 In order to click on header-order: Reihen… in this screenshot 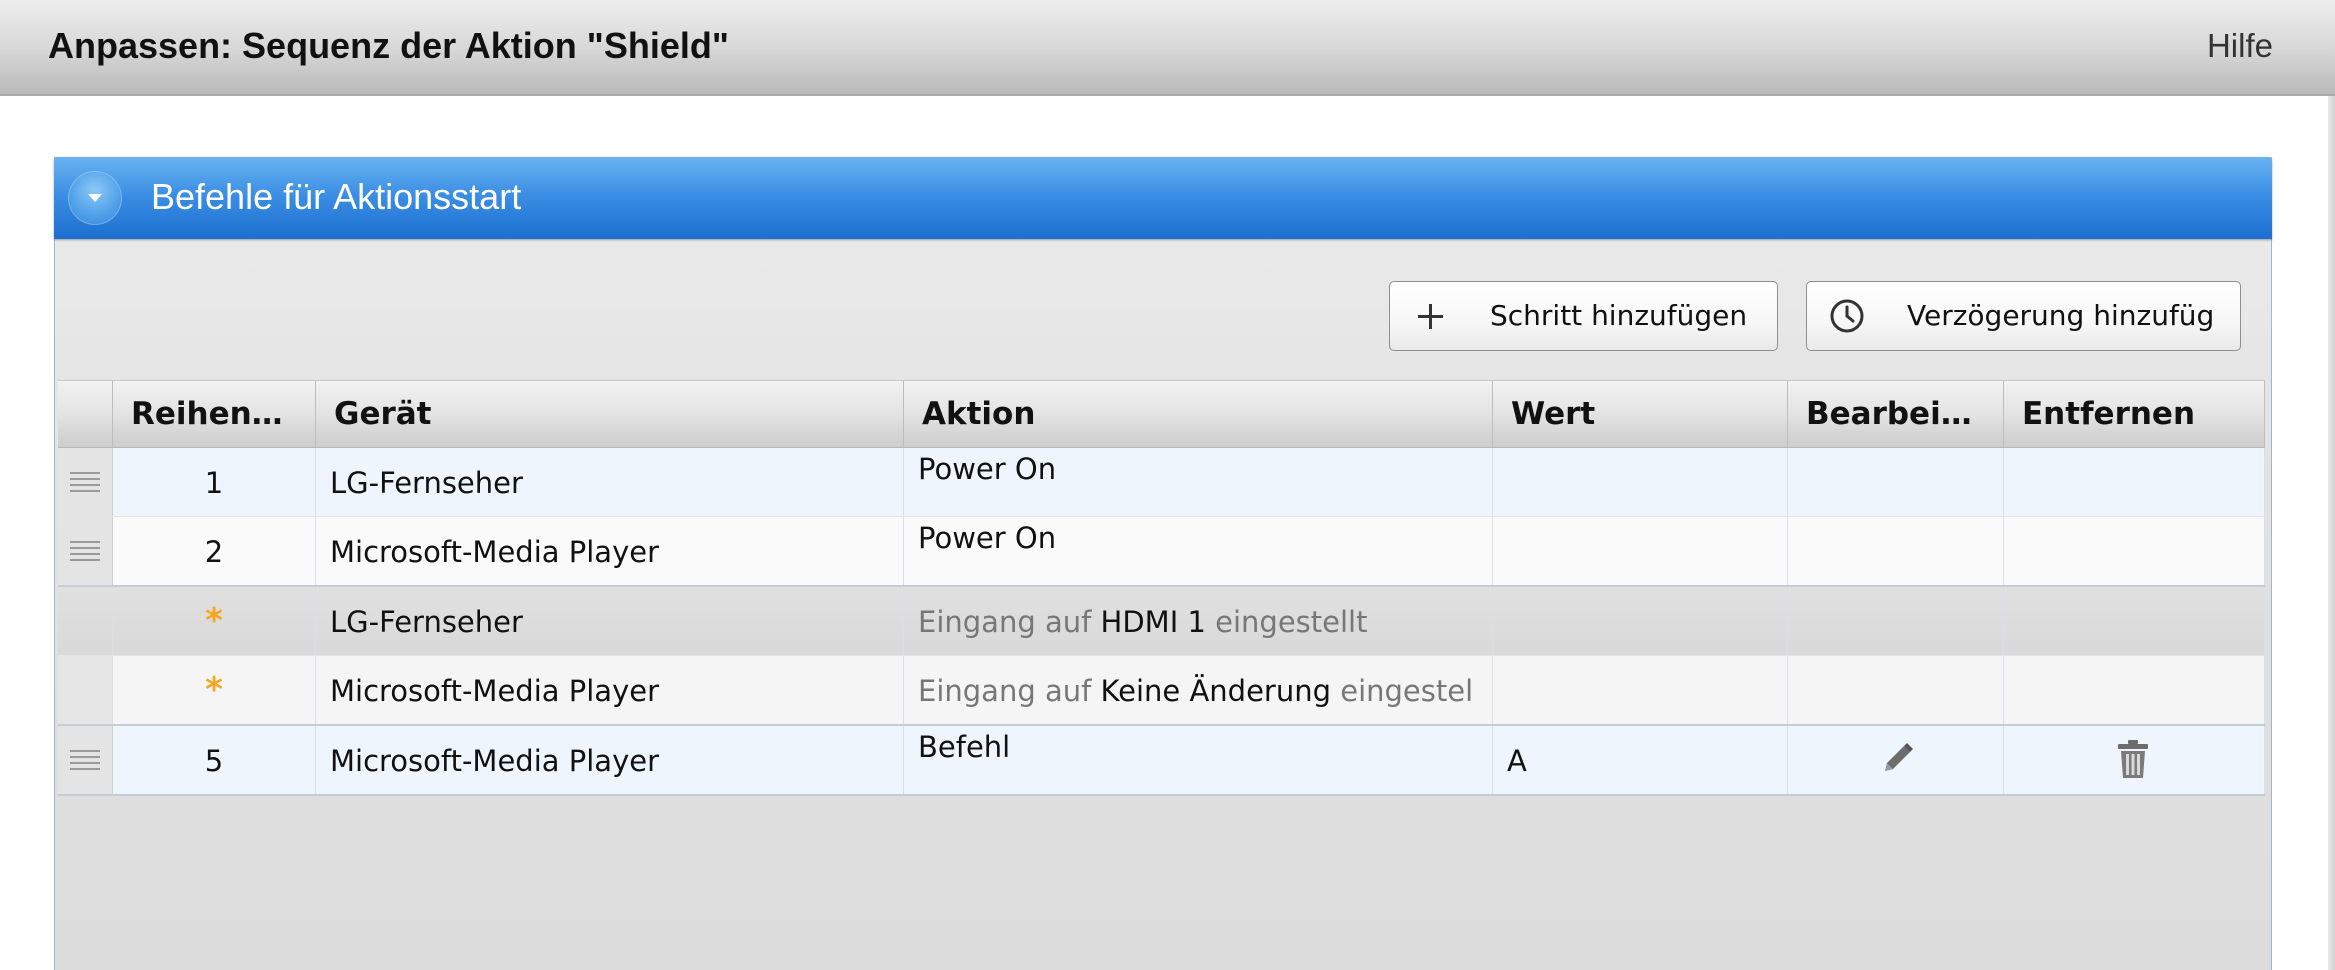, I will do `click(214, 414)`.